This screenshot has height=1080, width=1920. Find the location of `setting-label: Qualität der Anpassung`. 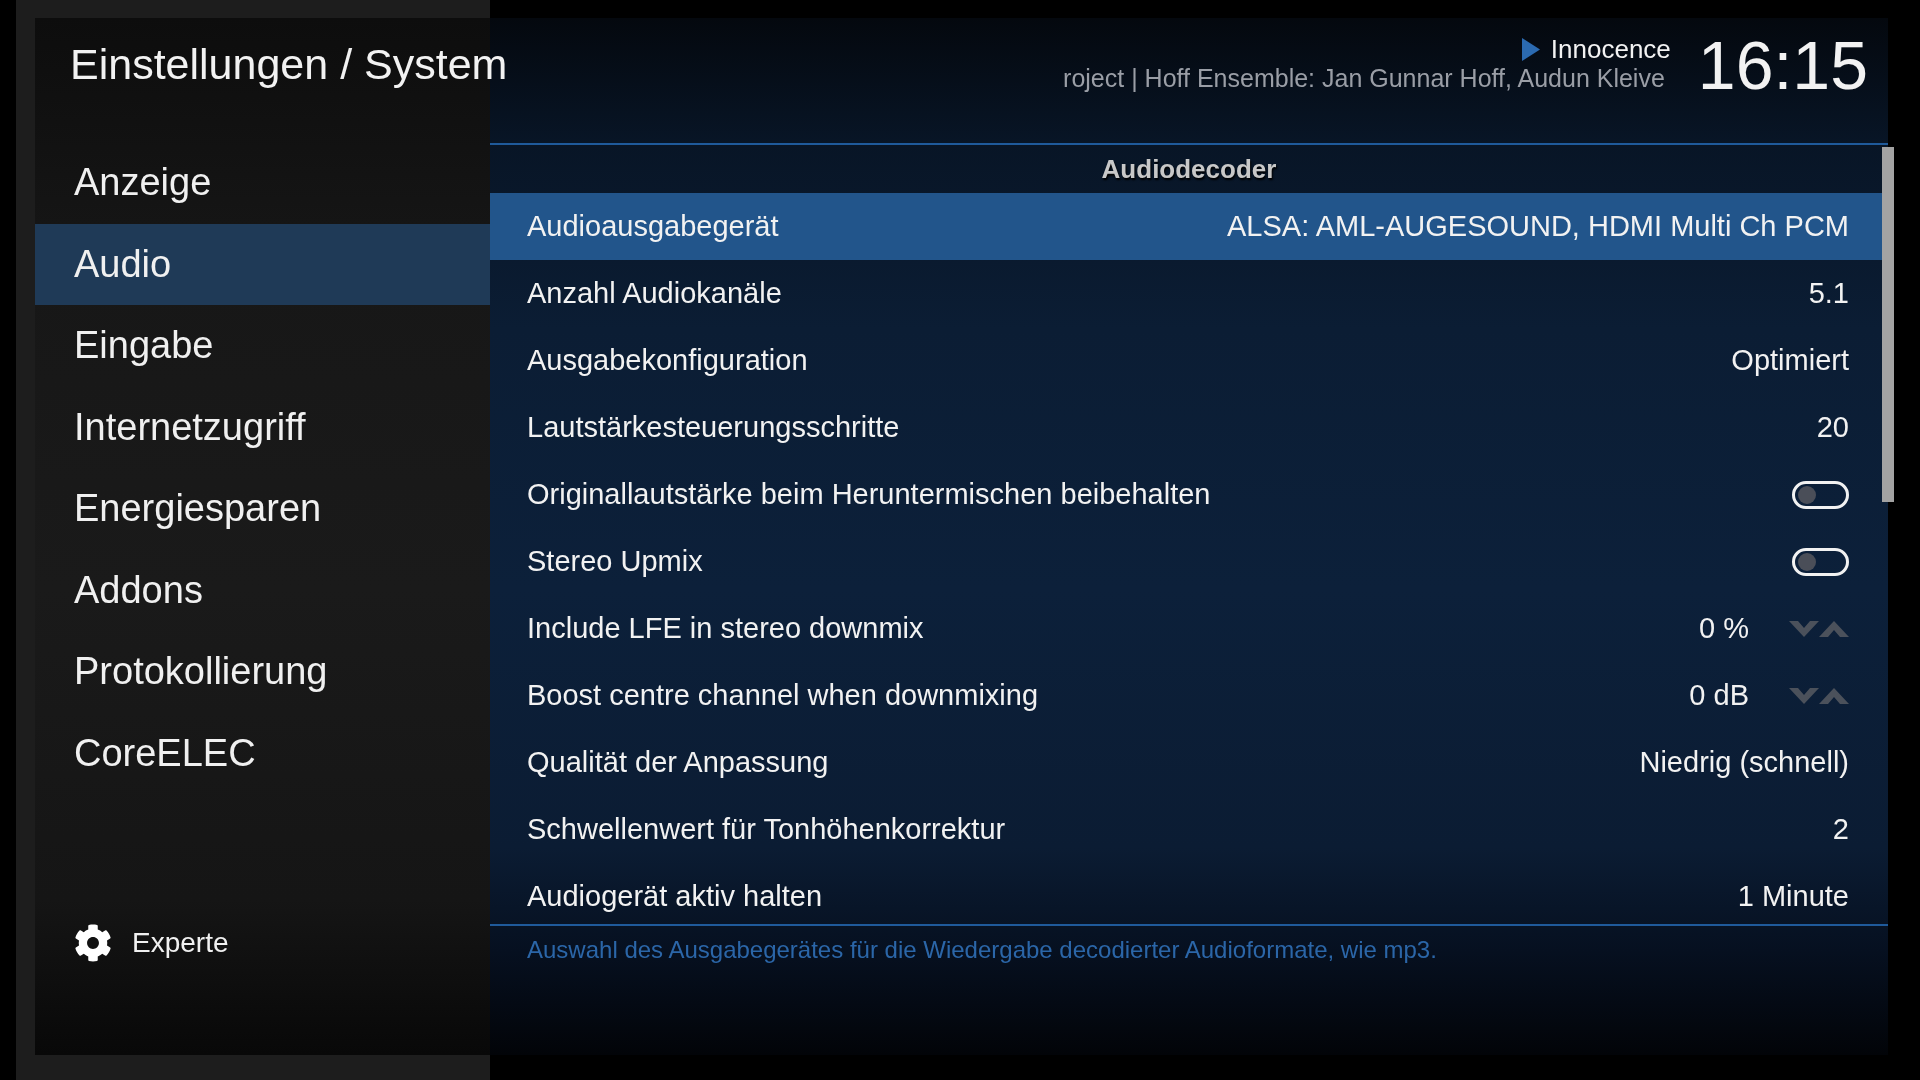

setting-label: Qualität der Anpassung is located at coordinates (678, 762).